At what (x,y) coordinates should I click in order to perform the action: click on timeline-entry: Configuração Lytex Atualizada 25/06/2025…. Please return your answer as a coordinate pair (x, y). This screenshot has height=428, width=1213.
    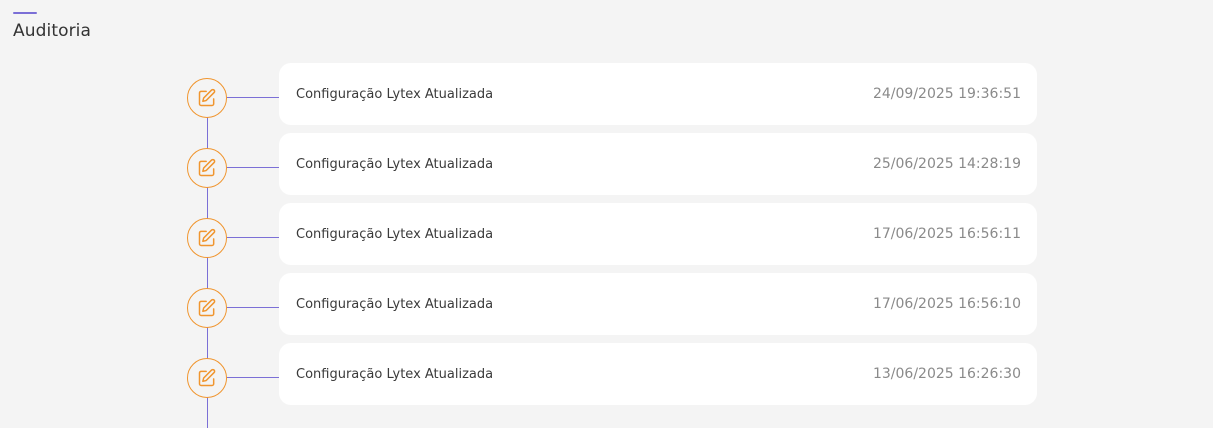
    Looking at the image, I should click on (606, 164).